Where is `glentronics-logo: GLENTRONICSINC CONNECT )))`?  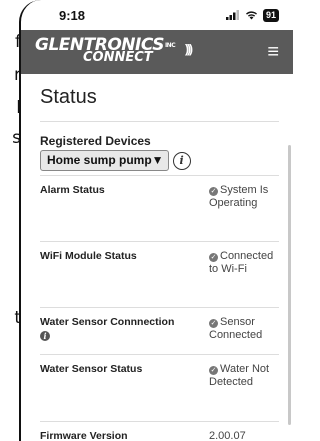 glentronics-logo: GLENTRONICSINC CONNECT ))) is located at coordinates (120, 52).